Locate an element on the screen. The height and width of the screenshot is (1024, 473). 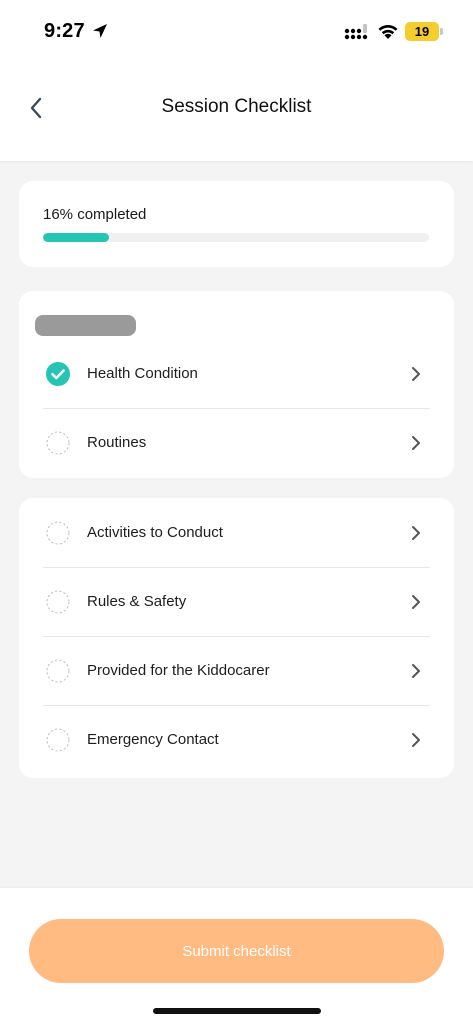
page-title: Session Checklist is located at coordinates (236, 106).